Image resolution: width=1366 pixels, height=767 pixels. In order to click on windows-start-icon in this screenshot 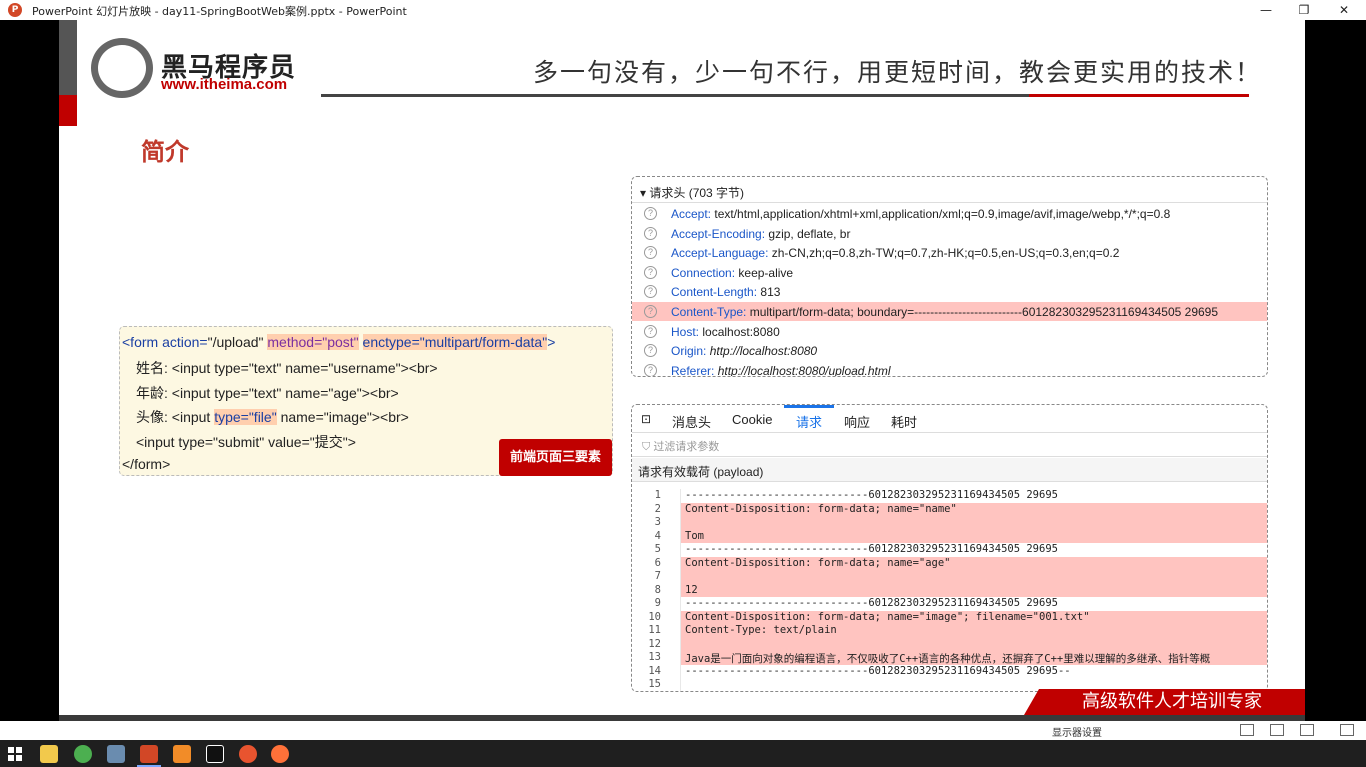, I will do `click(15, 754)`.